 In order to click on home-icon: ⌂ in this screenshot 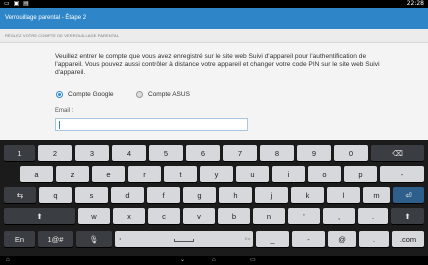, I will do `click(214, 260)`.